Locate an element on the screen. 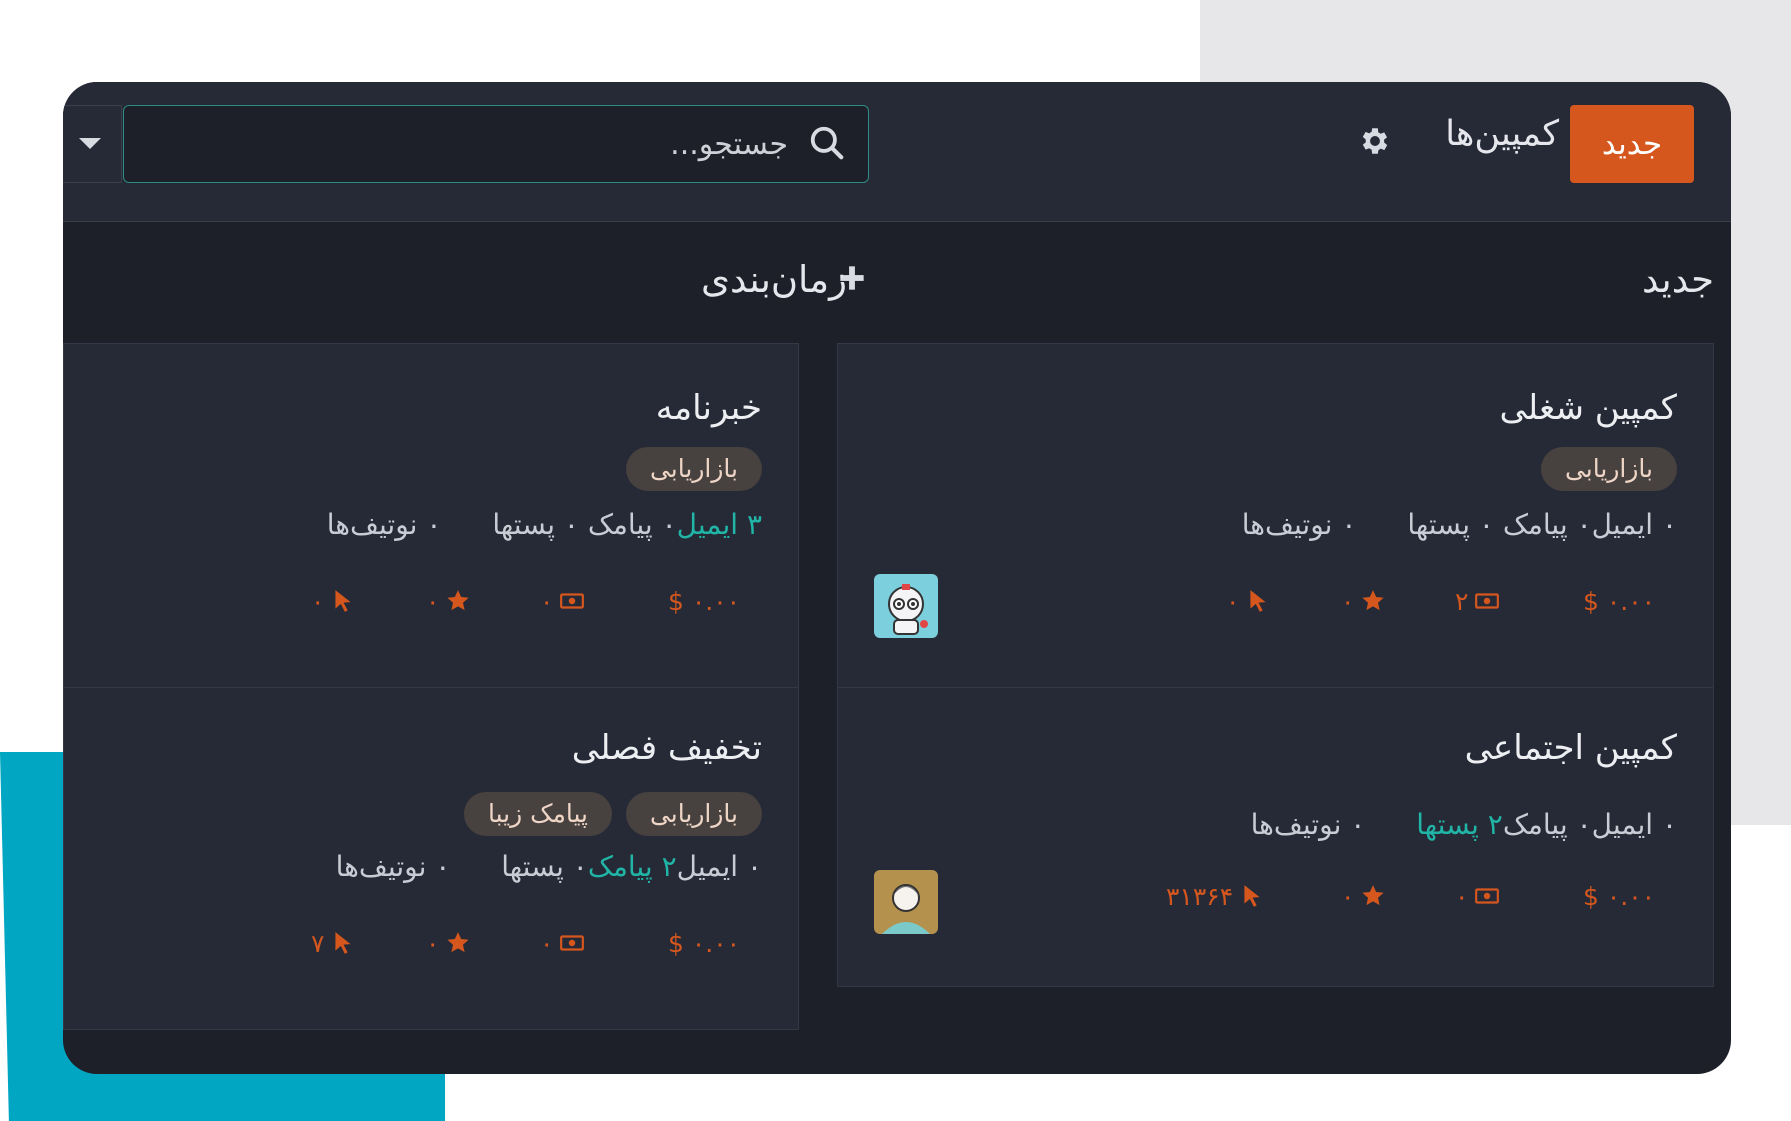 This screenshot has width=1791, height=1121. search-input is located at coordinates (496, 144).